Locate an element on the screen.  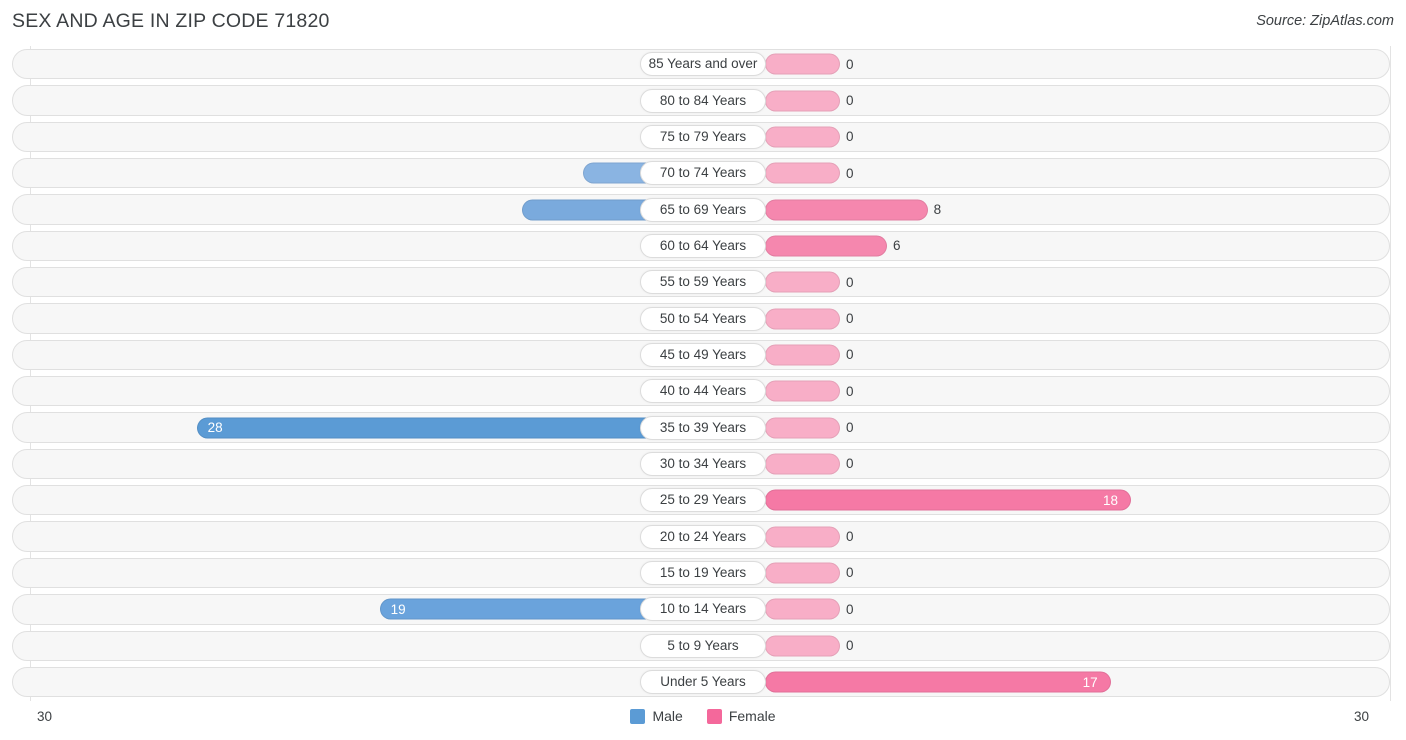
age-group-label: 45 to 49 Years is located at coordinates (703, 354).